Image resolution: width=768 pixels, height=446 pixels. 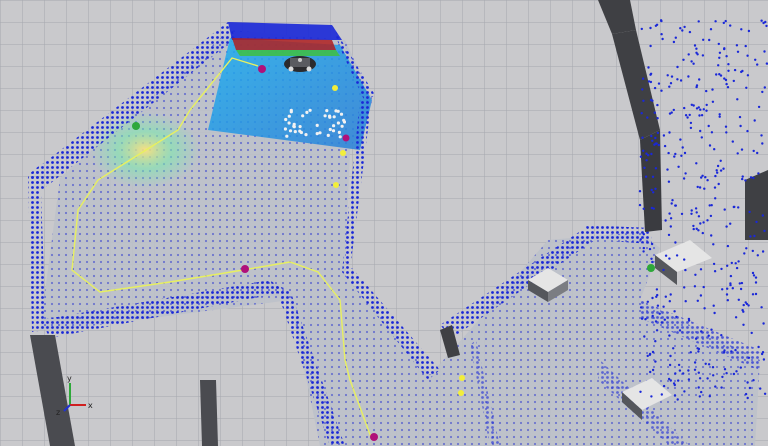 What do you see at coordinates (288, 53) in the screenshot?
I see `costmap-inflation-green` at bounding box center [288, 53].